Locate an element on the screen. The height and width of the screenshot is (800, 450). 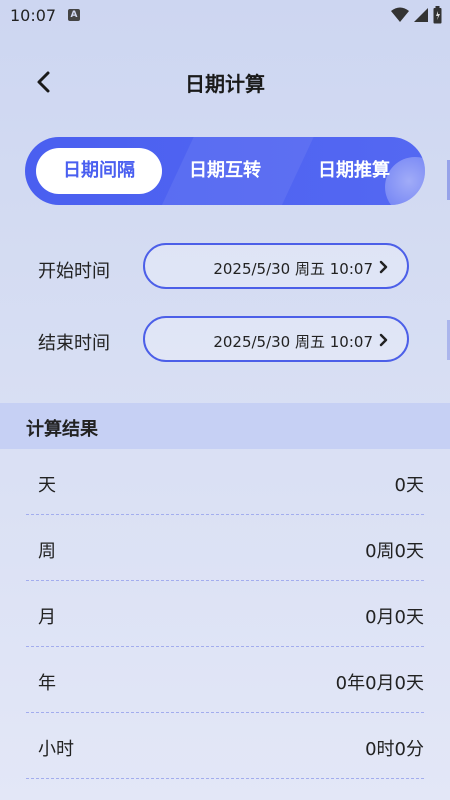
result-row-days: 天 0天 is located at coordinates (225, 482).